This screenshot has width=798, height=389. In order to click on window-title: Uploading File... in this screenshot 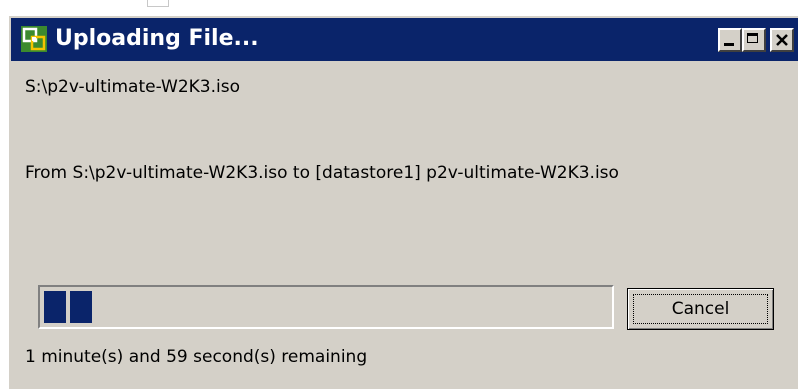, I will do `click(157, 38)`.